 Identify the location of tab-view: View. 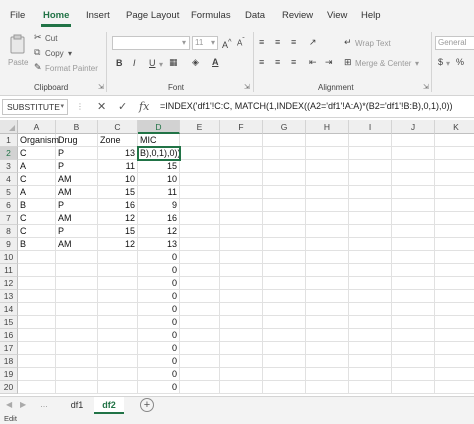
(337, 15).